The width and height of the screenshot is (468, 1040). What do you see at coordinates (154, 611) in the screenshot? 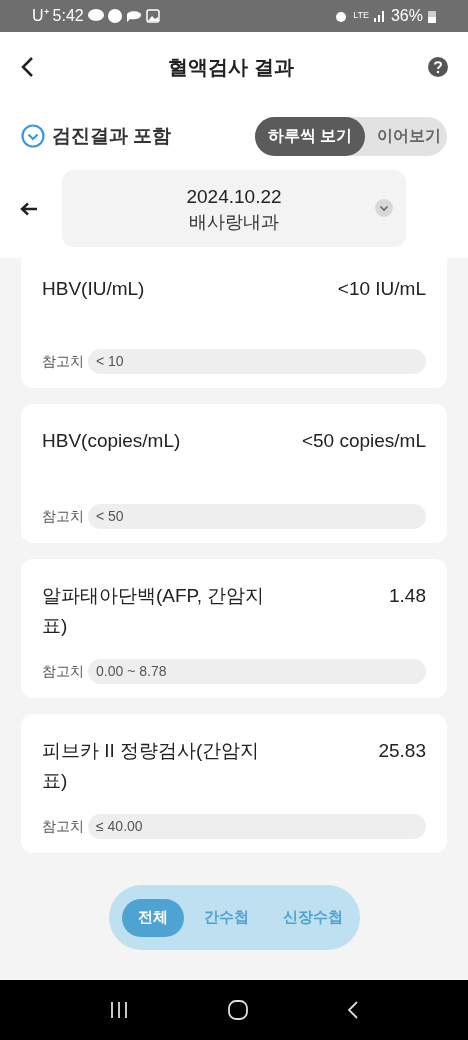
I see `test-name: 알파태아단백(AFP, 간암지표)` at bounding box center [154, 611].